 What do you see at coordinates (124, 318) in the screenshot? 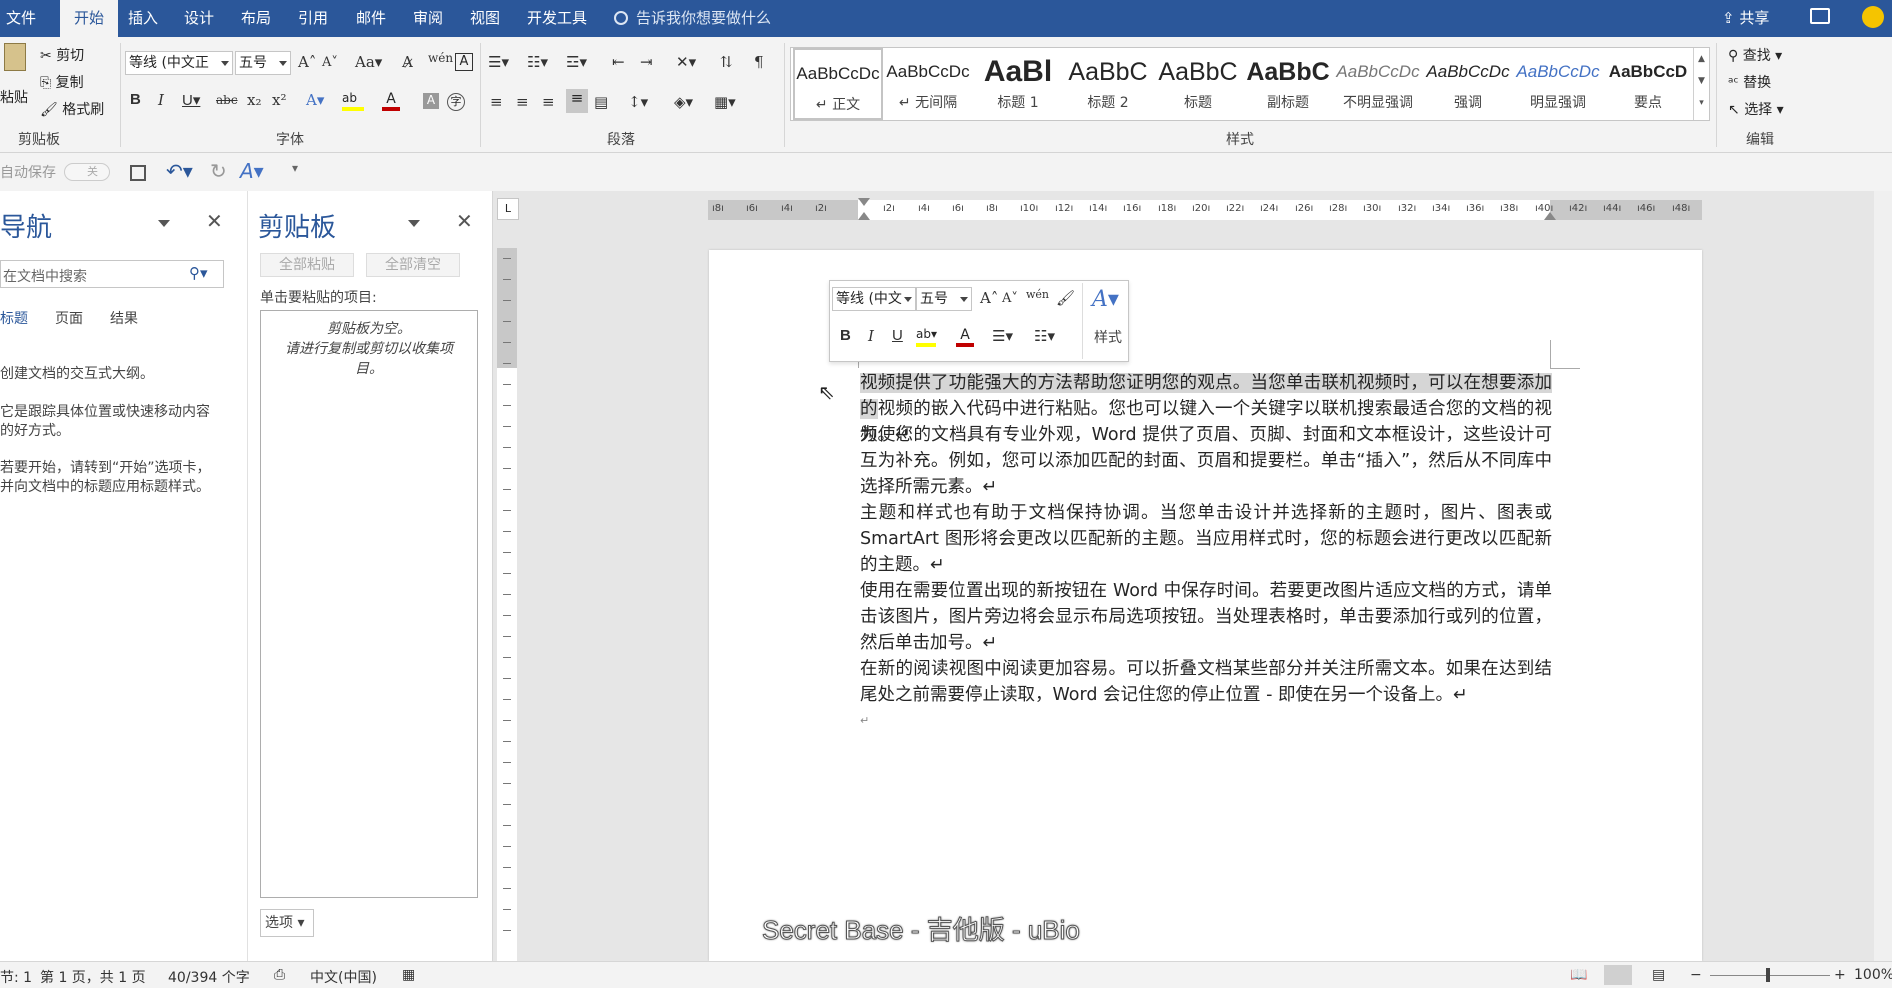
I see `nav-tab-results: 结果` at bounding box center [124, 318].